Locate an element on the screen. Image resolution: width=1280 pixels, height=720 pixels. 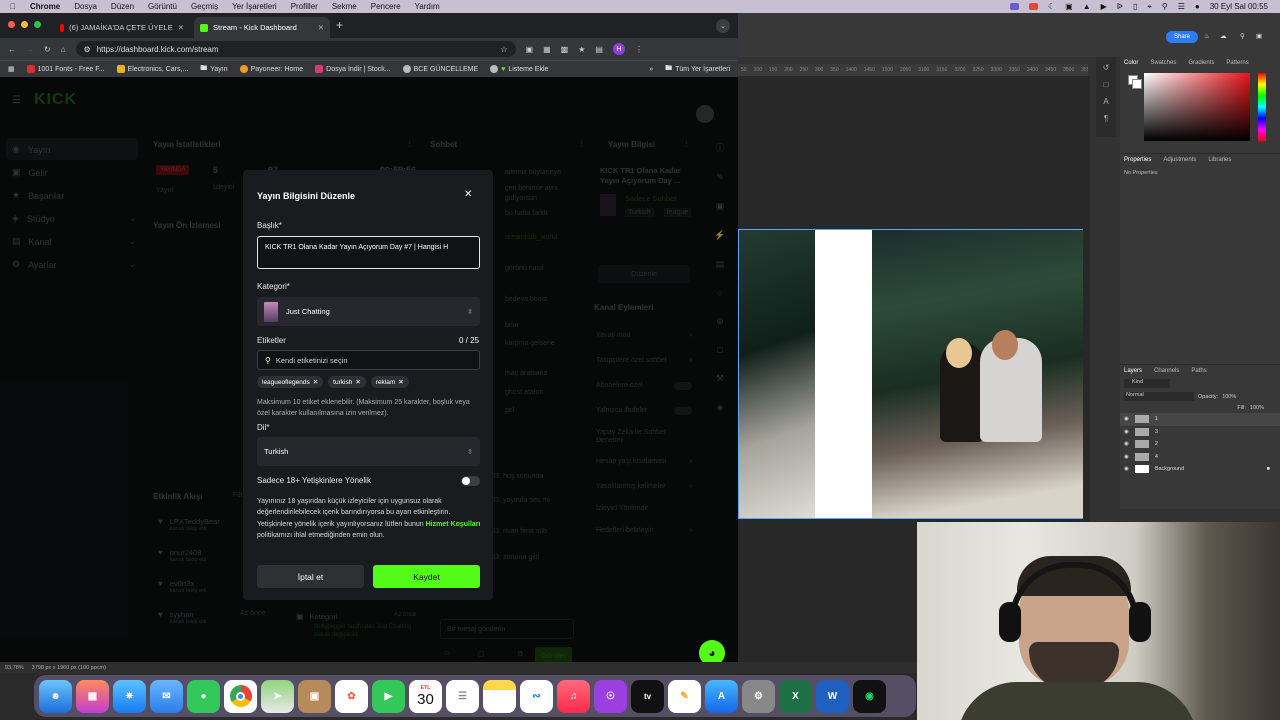
history-icon: ↺ is located at coordinates (1106, 67).